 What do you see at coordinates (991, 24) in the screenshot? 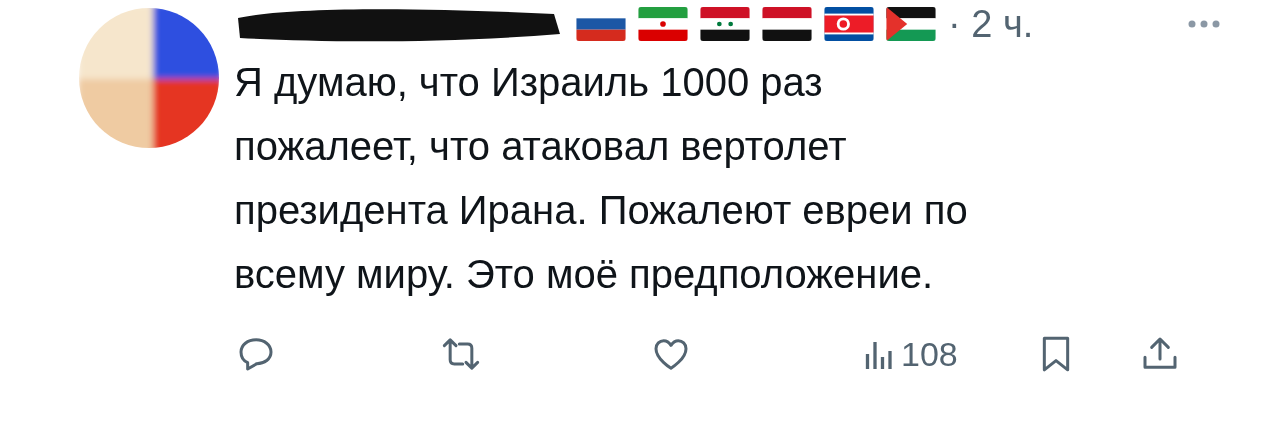
I see `post-time: · 2 ч.` at bounding box center [991, 24].